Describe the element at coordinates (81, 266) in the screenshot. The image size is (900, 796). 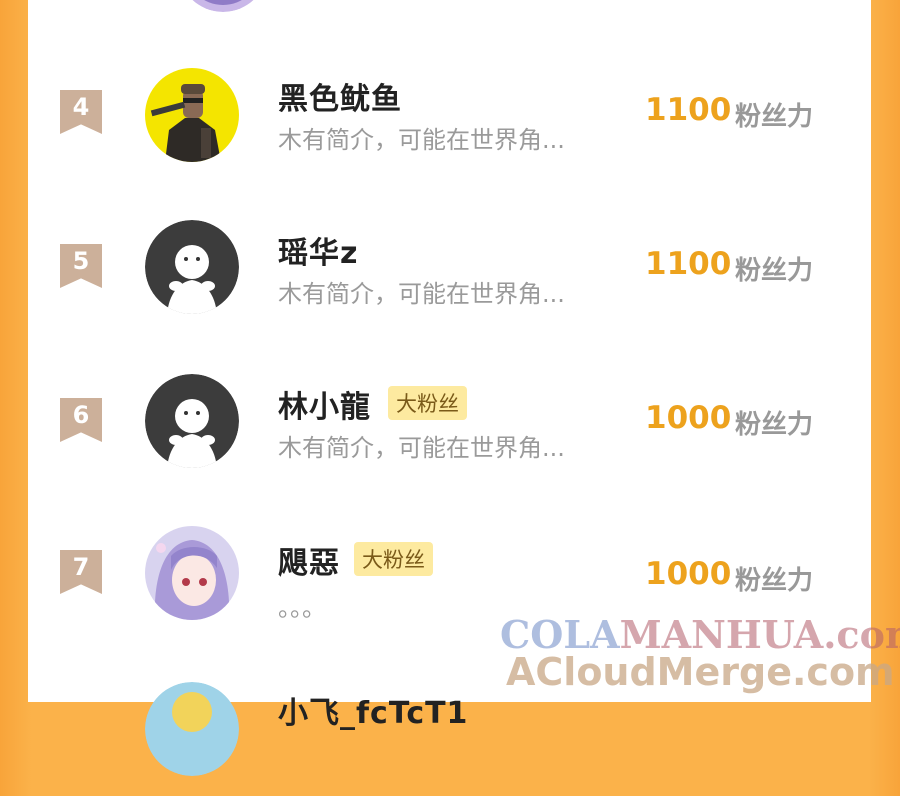
I see `rank-ribbon: 5` at that location.